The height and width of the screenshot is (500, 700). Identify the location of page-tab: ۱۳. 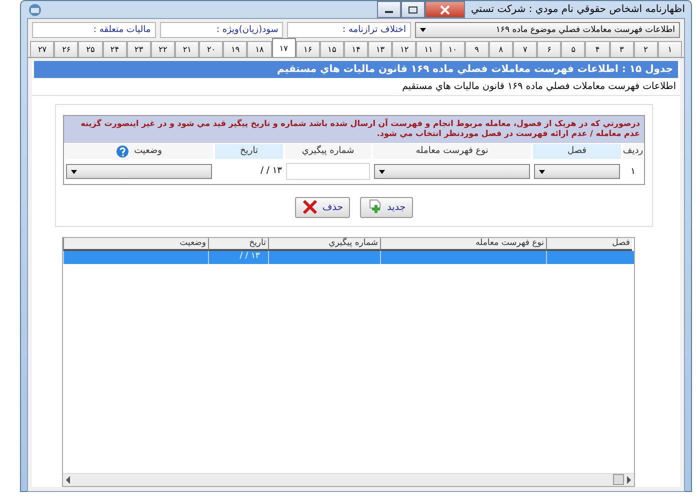
(380, 49).